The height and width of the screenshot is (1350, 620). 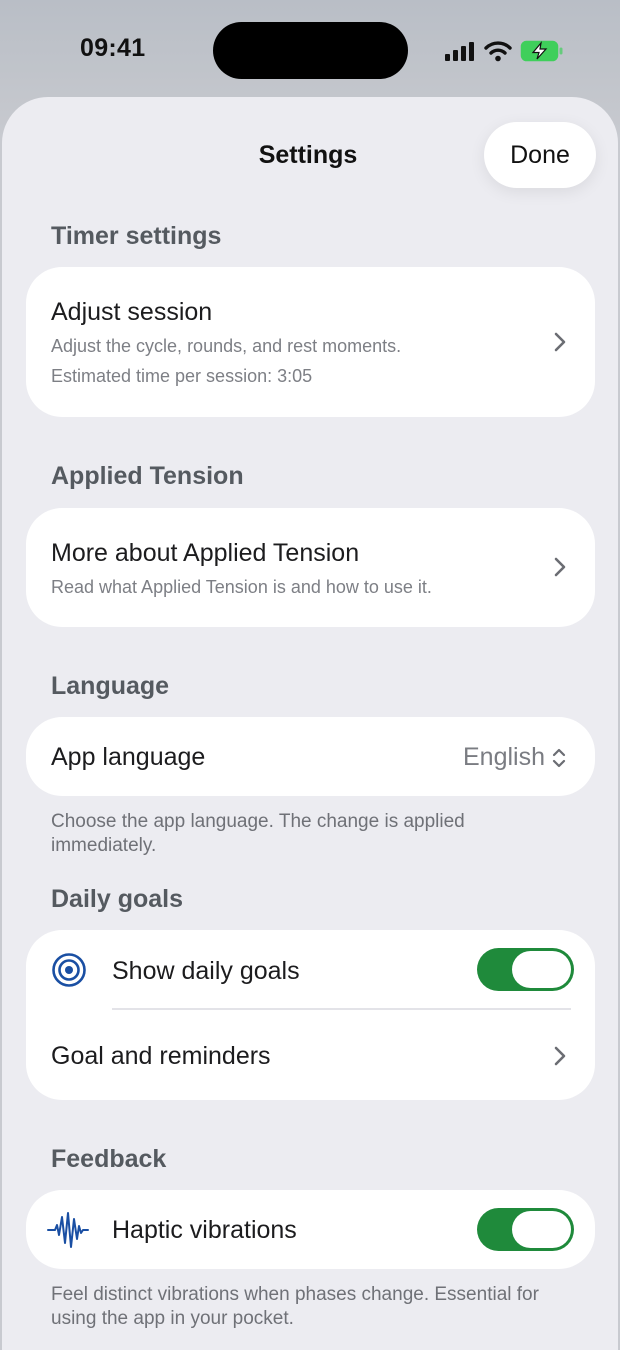 I want to click on haptic-vibrations-row: Haptic vibrations, so click(x=310, y=1229).